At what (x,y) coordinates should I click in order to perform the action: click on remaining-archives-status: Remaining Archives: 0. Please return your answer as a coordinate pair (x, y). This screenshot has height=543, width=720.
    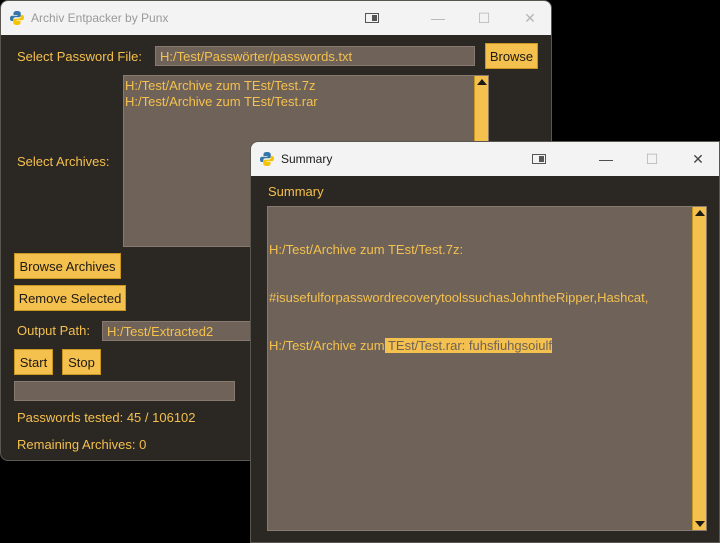
    Looking at the image, I should click on (82, 444).